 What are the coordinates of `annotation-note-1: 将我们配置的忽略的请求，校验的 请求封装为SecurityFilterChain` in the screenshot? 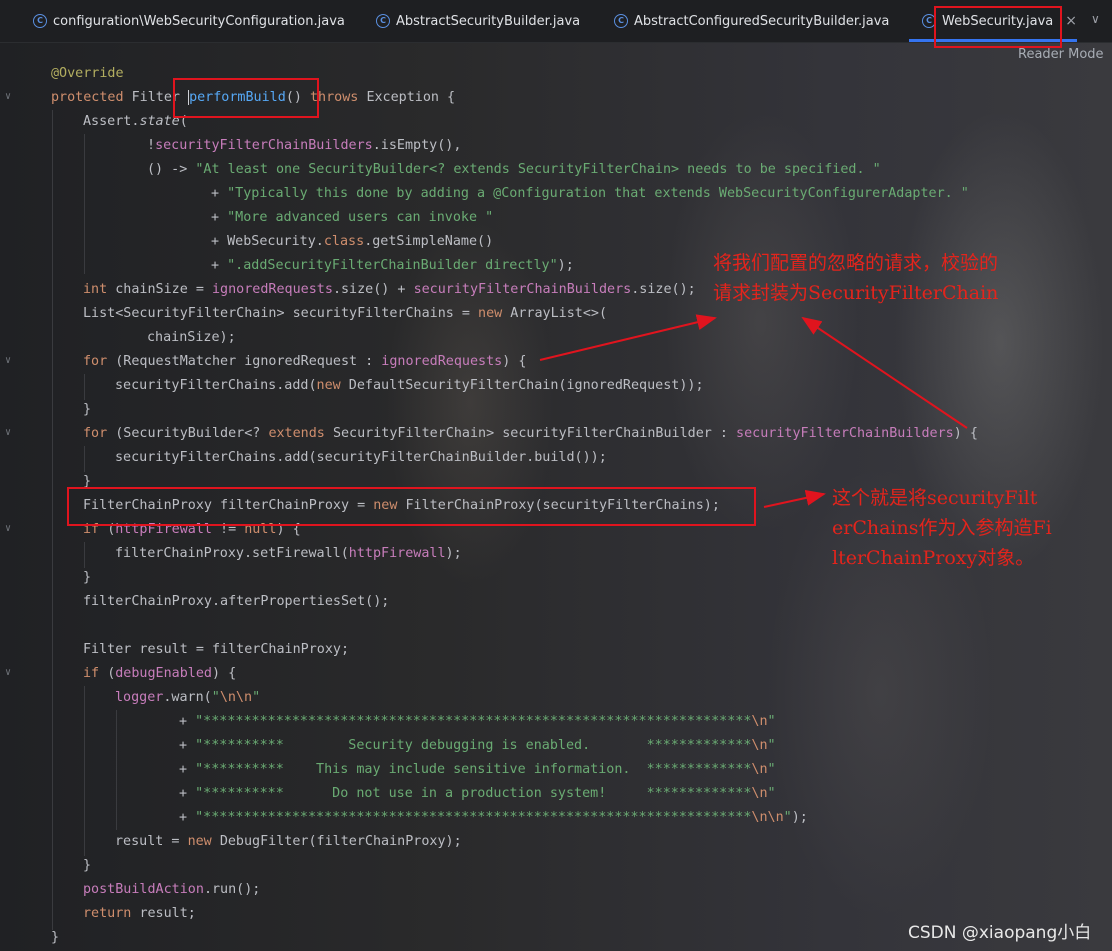 It's located at (856, 278).